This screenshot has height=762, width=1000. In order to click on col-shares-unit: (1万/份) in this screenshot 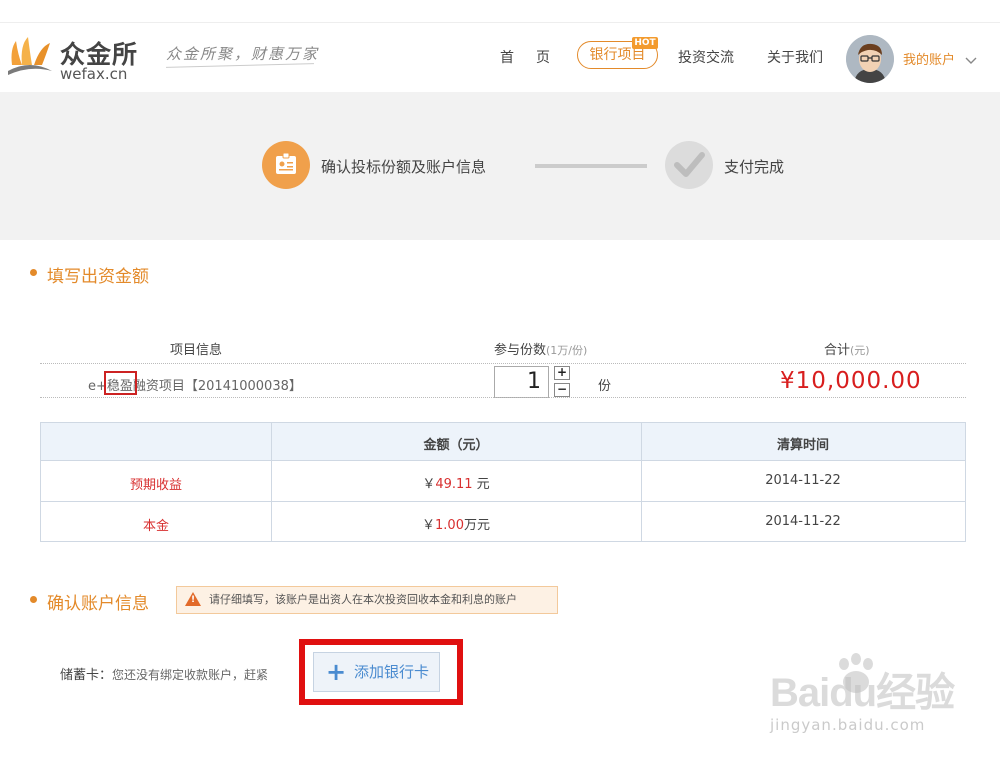, I will do `click(567, 350)`.